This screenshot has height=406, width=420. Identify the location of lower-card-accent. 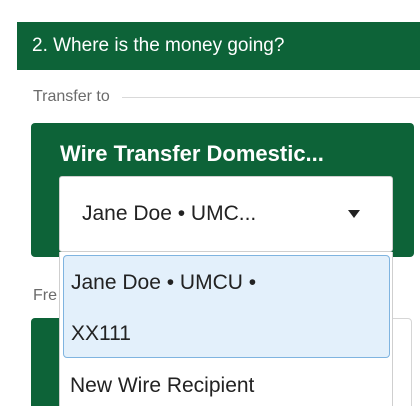
(45, 362).